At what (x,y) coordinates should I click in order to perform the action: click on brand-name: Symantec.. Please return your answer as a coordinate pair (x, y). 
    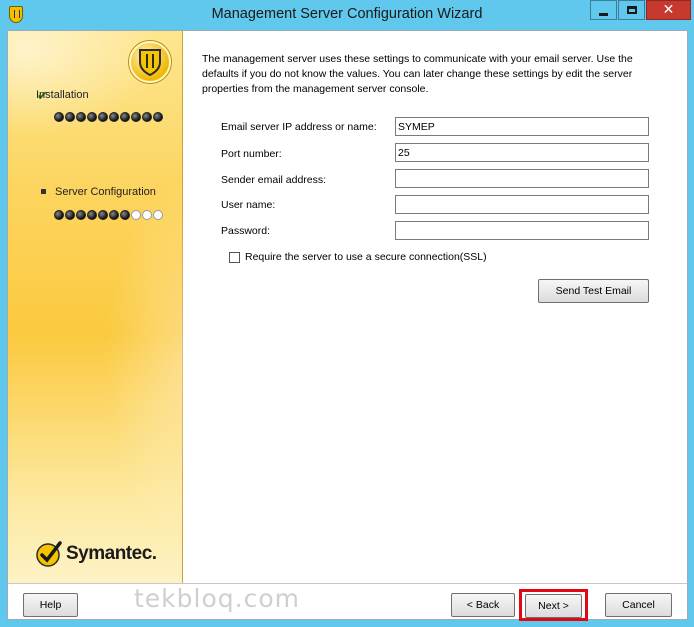
    Looking at the image, I should click on (111, 553).